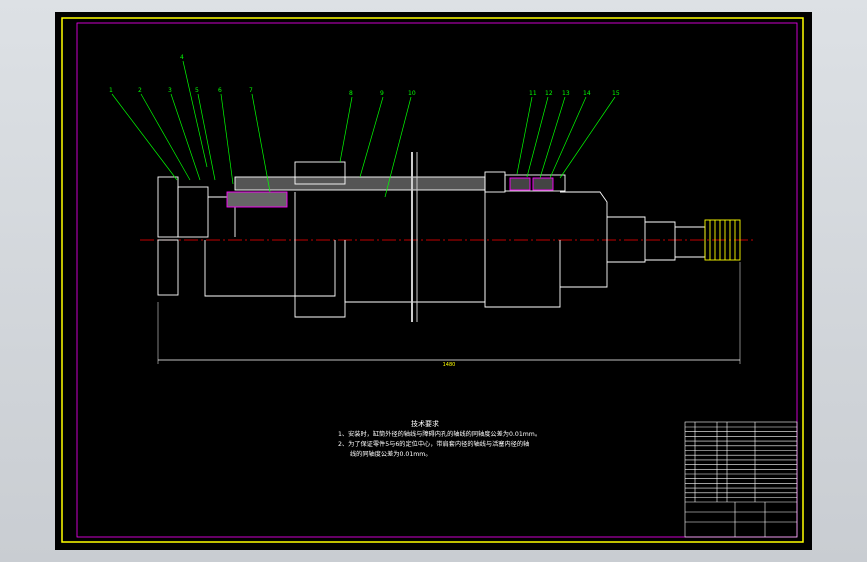 The image size is (867, 562). I want to click on part-label-8: 8, so click(351, 93).